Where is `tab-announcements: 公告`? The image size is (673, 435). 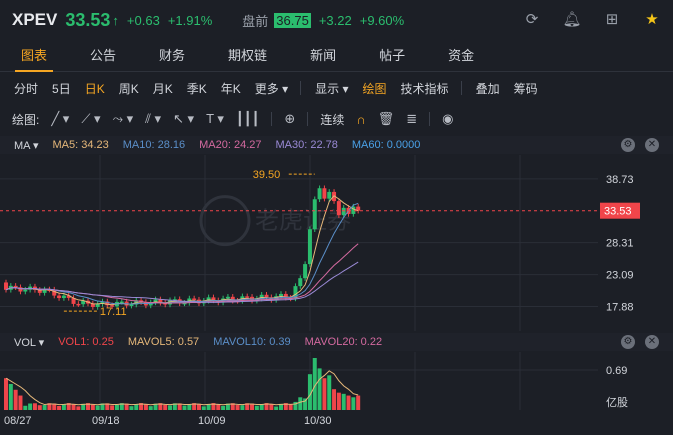
tab-announcements: 公告 is located at coordinates (103, 57).